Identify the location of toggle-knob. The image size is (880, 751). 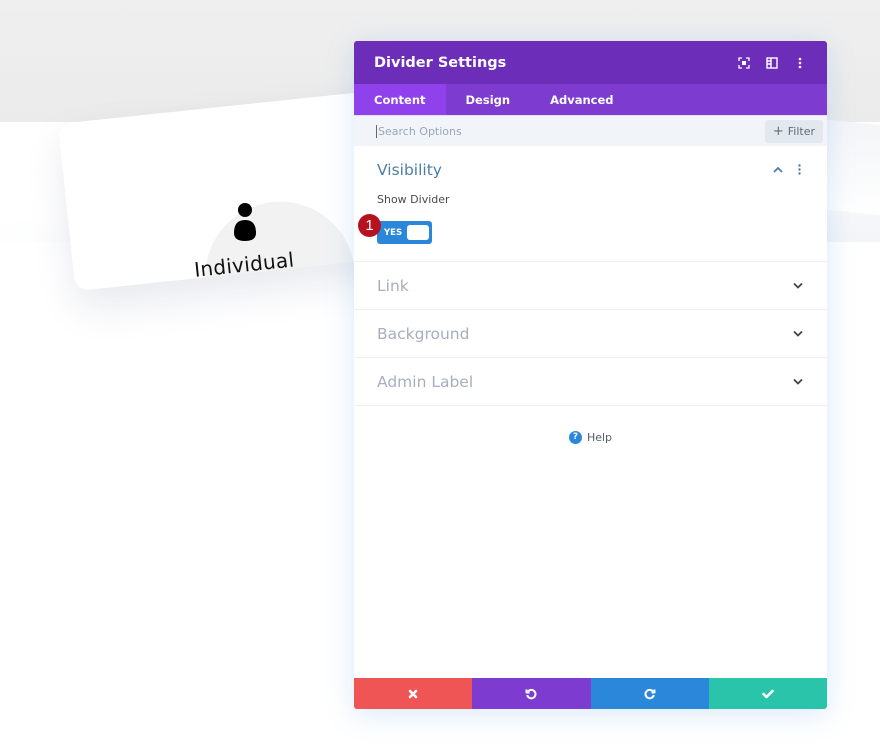
(418, 232).